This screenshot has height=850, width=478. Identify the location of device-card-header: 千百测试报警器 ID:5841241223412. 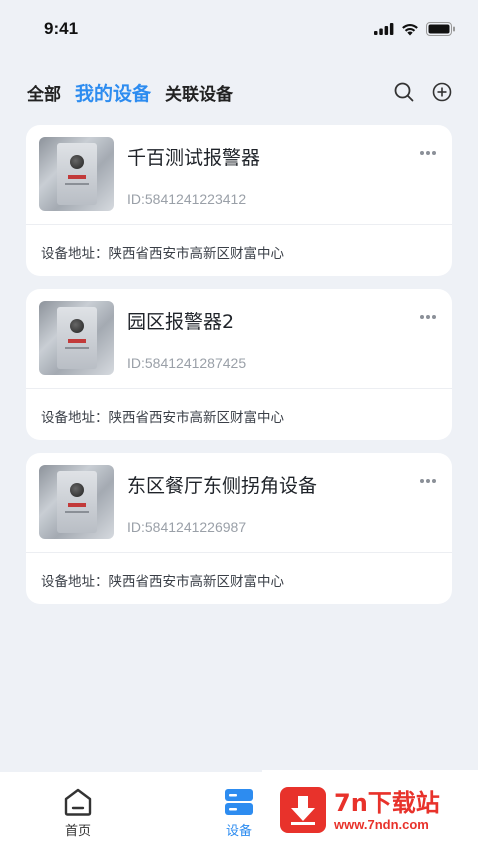
(239, 175).